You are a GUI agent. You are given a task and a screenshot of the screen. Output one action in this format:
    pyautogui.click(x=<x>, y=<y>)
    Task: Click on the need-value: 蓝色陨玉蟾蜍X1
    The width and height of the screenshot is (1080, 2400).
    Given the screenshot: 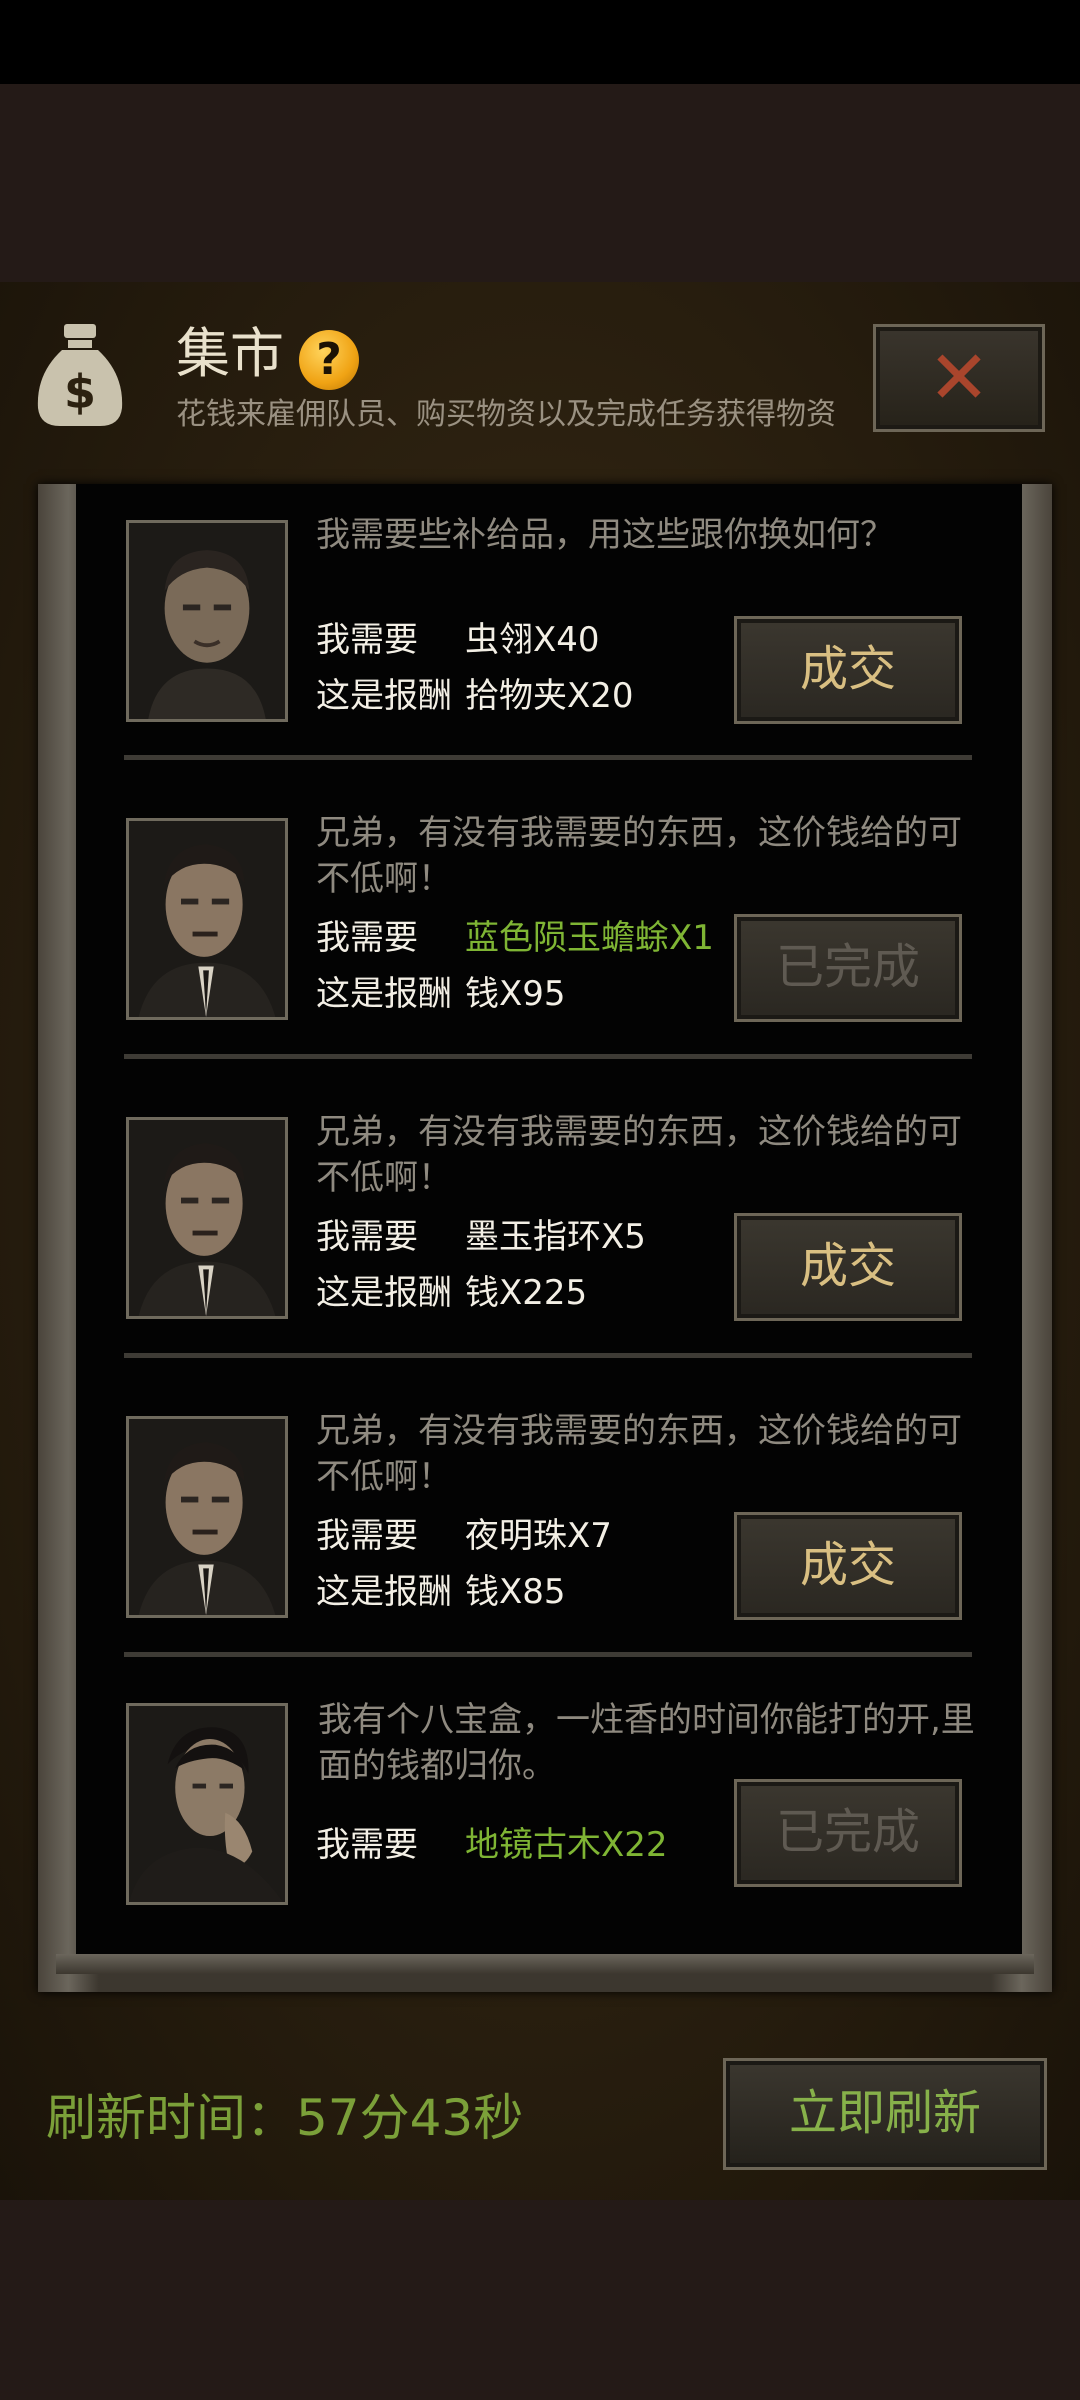 What is the action you would take?
    pyautogui.click(x=589, y=938)
    